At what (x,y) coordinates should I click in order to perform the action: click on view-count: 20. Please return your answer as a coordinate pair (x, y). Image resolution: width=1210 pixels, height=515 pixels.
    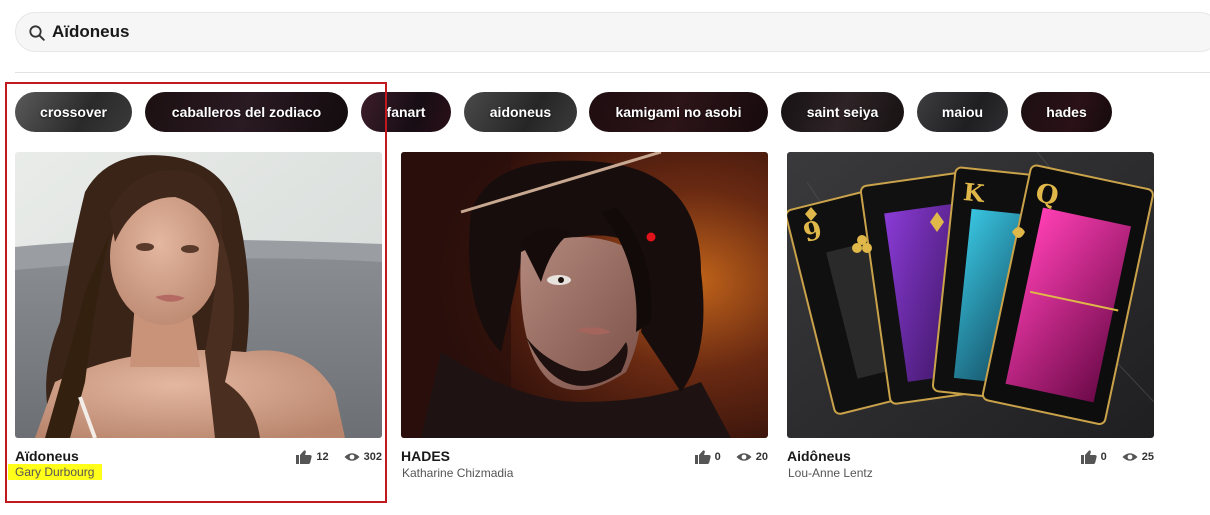
    Looking at the image, I should click on (761, 457).